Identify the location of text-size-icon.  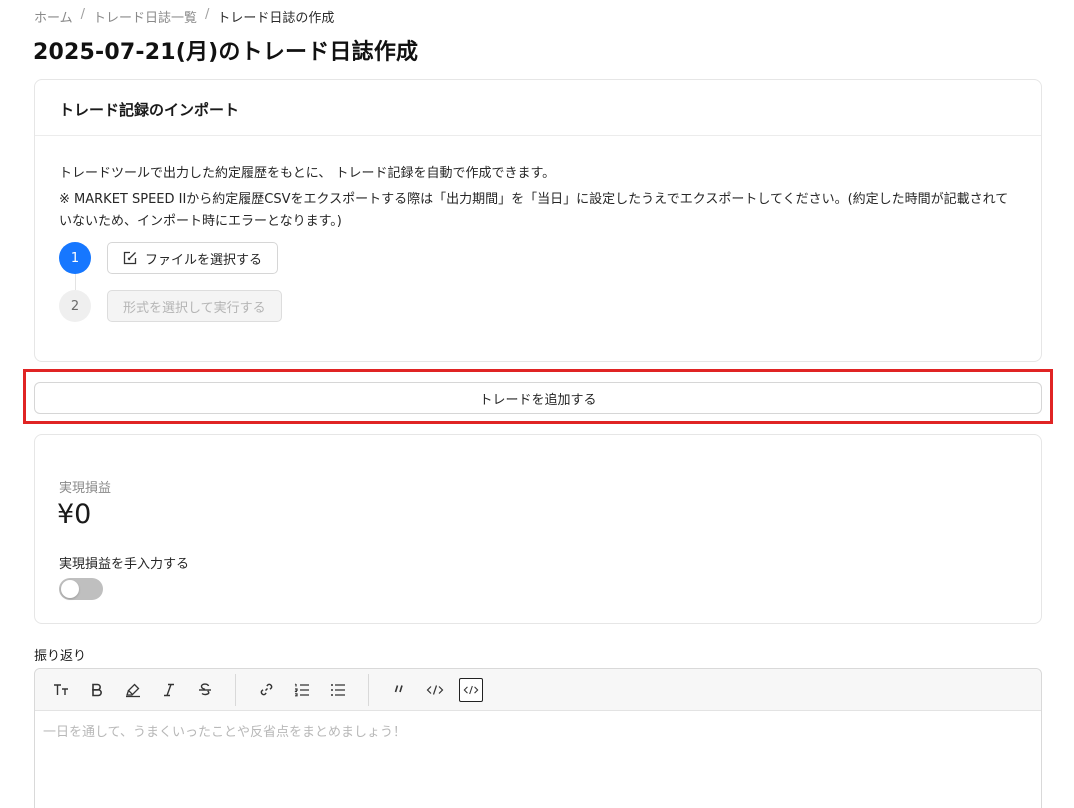
(61, 690).